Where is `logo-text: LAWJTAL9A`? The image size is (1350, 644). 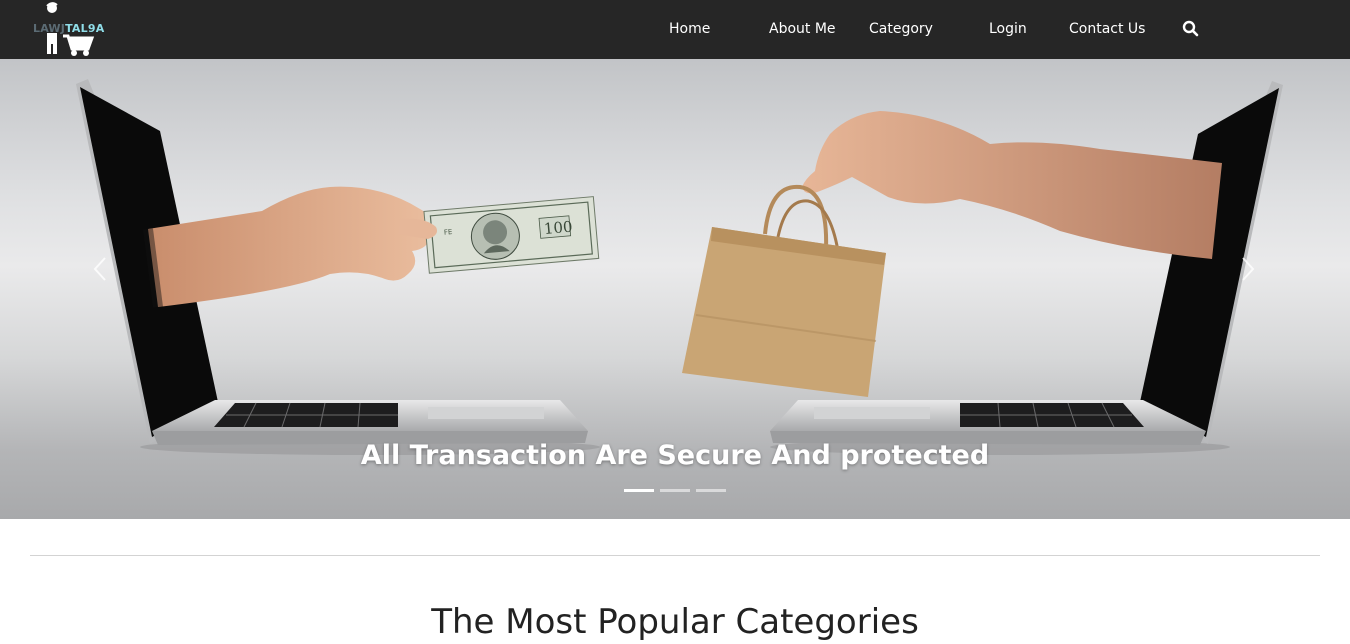 logo-text: LAWJTAL9A is located at coordinates (68, 28).